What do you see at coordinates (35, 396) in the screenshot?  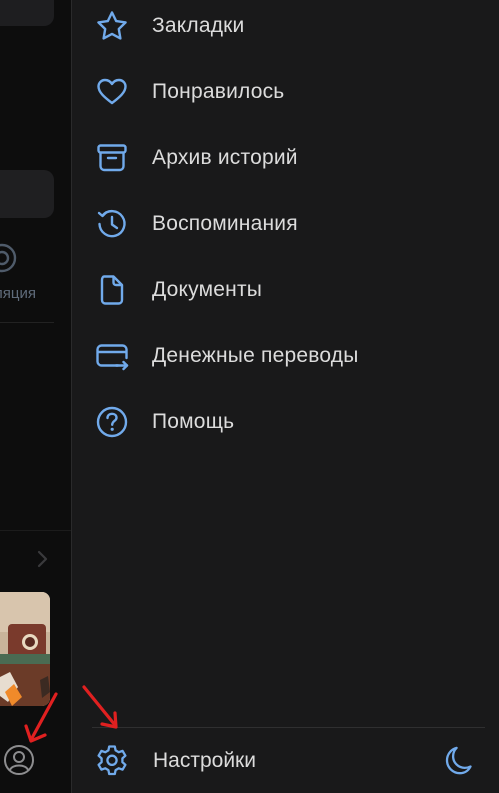 I see `background-app: ляция` at bounding box center [35, 396].